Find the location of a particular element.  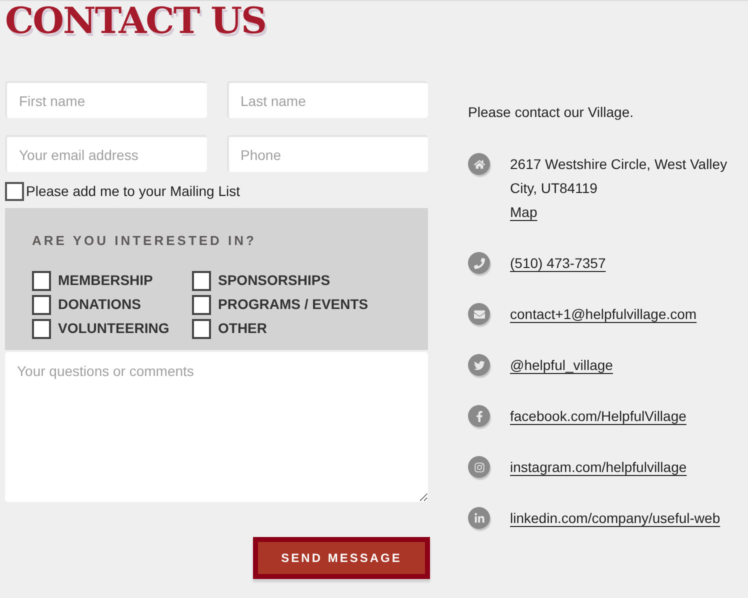

contact-link: contact+1@helpfulvillage.com is located at coordinates (603, 314).